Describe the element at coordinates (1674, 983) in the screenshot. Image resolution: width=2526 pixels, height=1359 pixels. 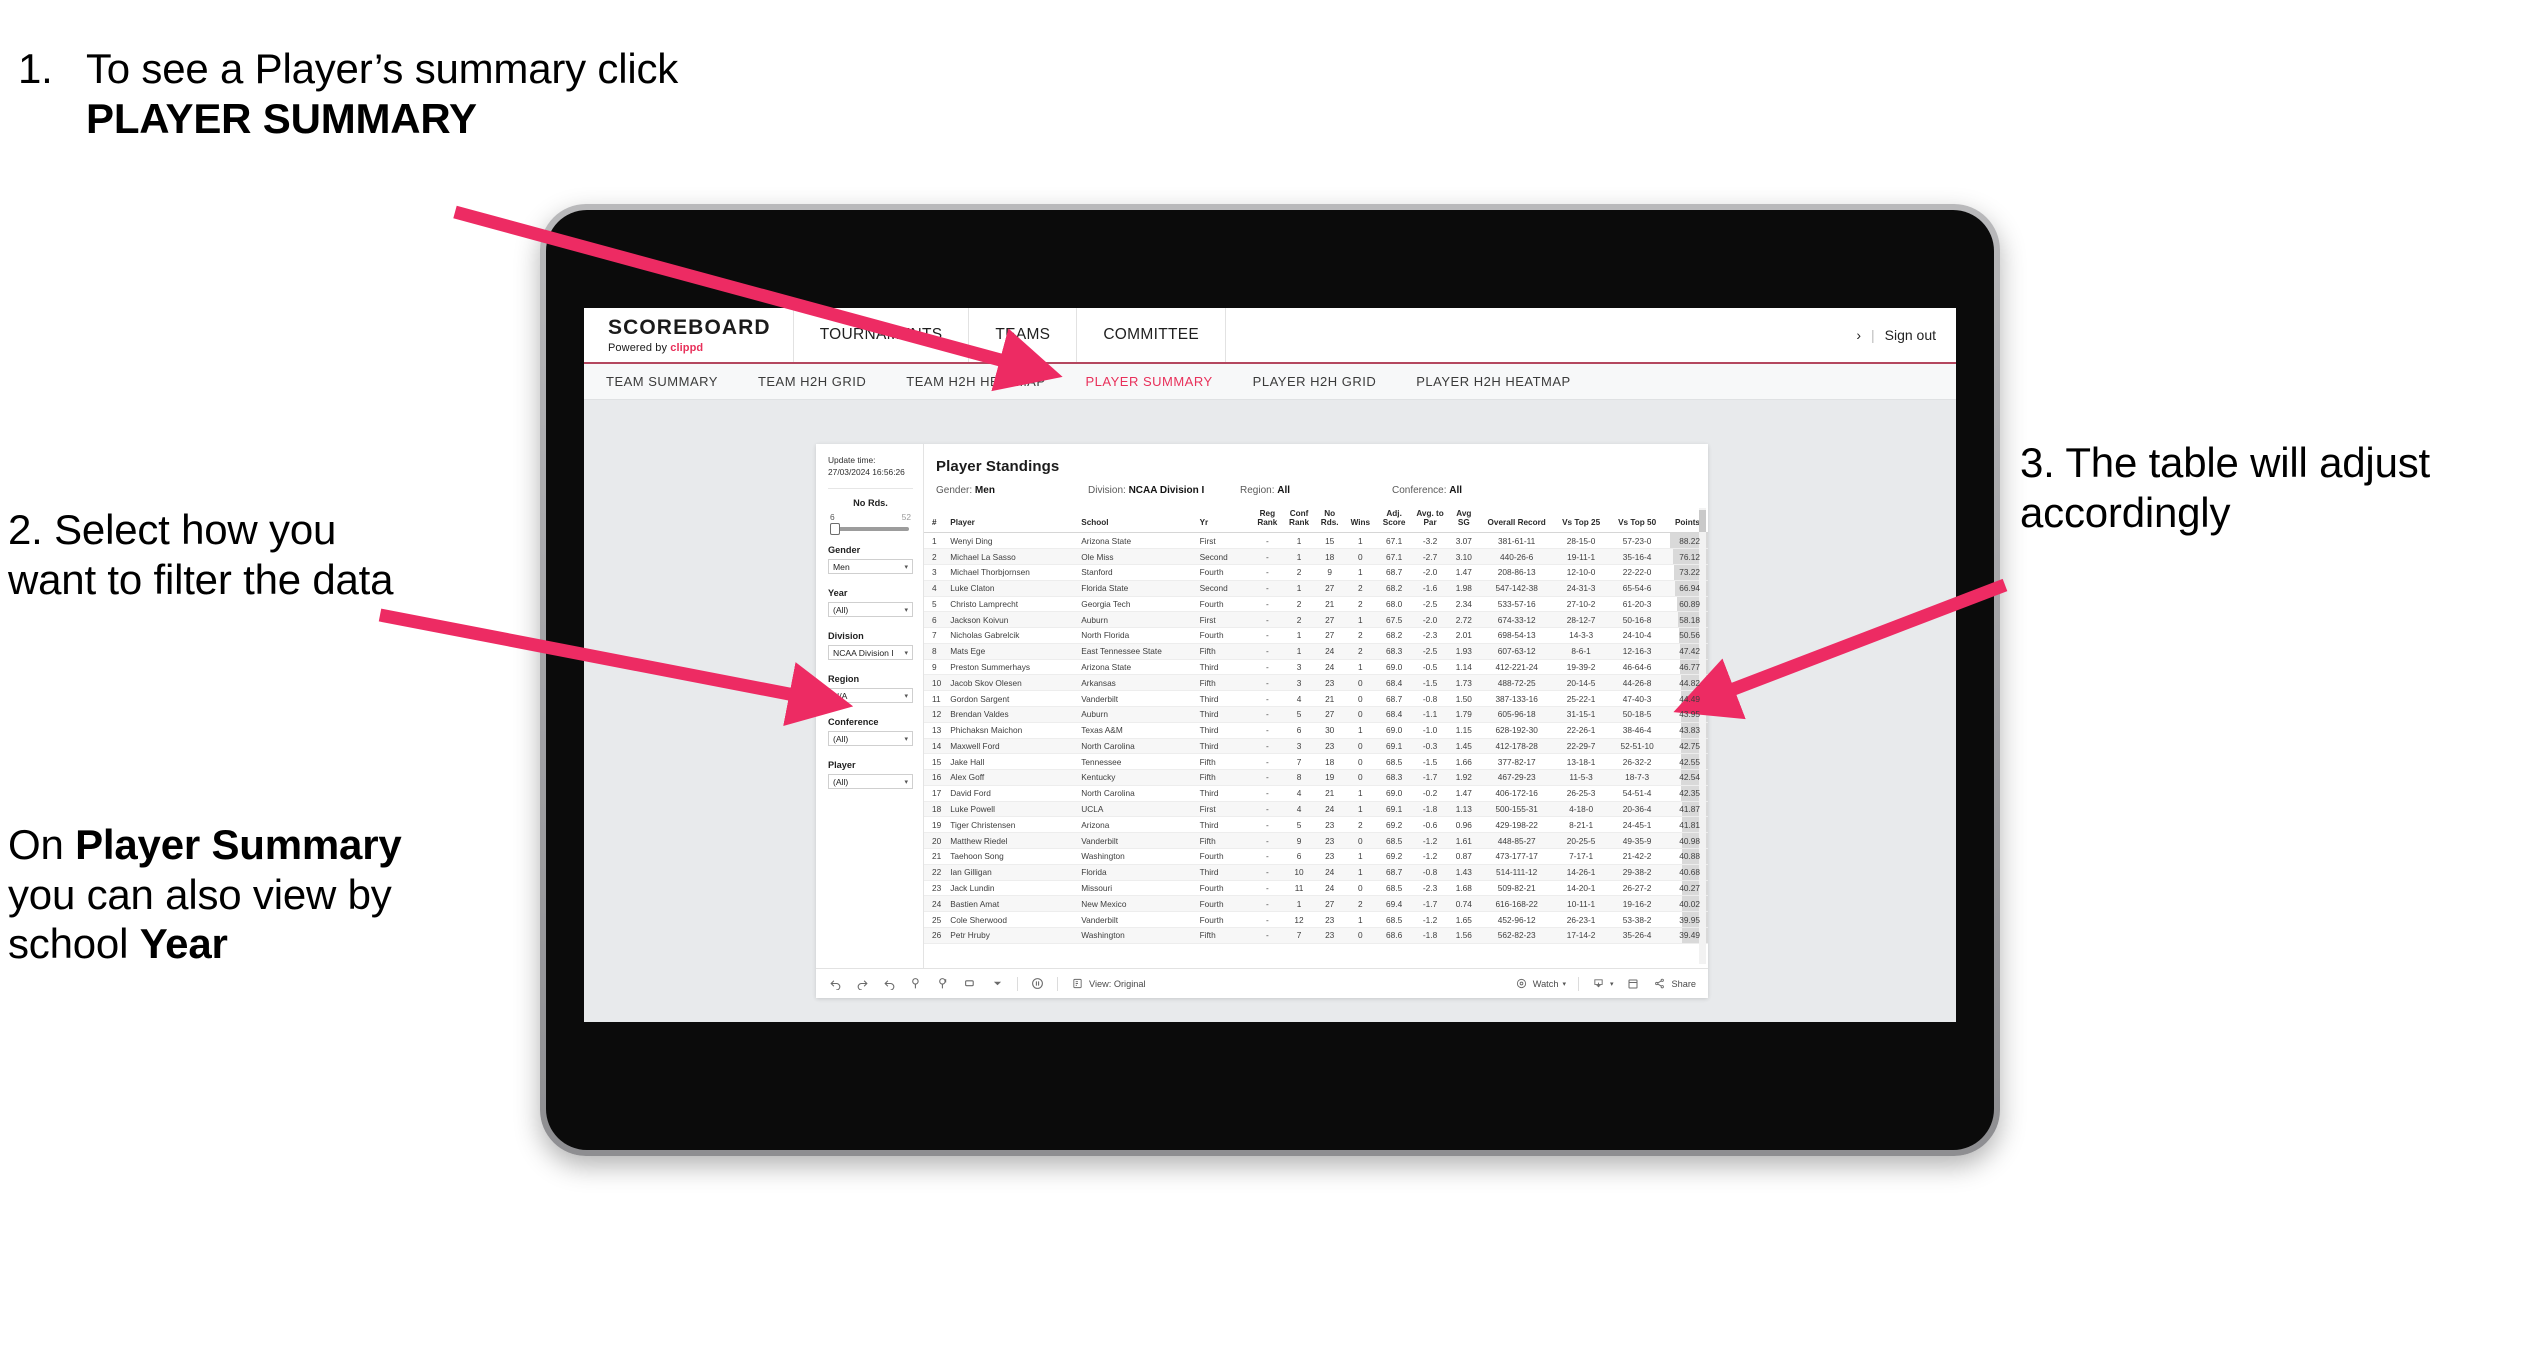
I see `share-button: Share` at that location.